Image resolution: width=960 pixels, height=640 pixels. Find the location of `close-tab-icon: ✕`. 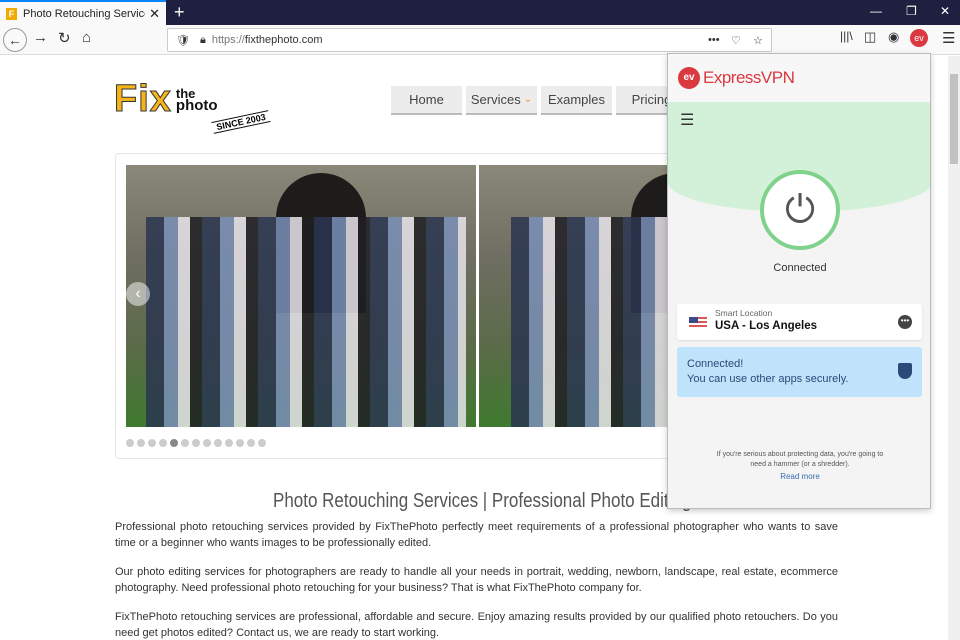

close-tab-icon: ✕ is located at coordinates (154, 14).